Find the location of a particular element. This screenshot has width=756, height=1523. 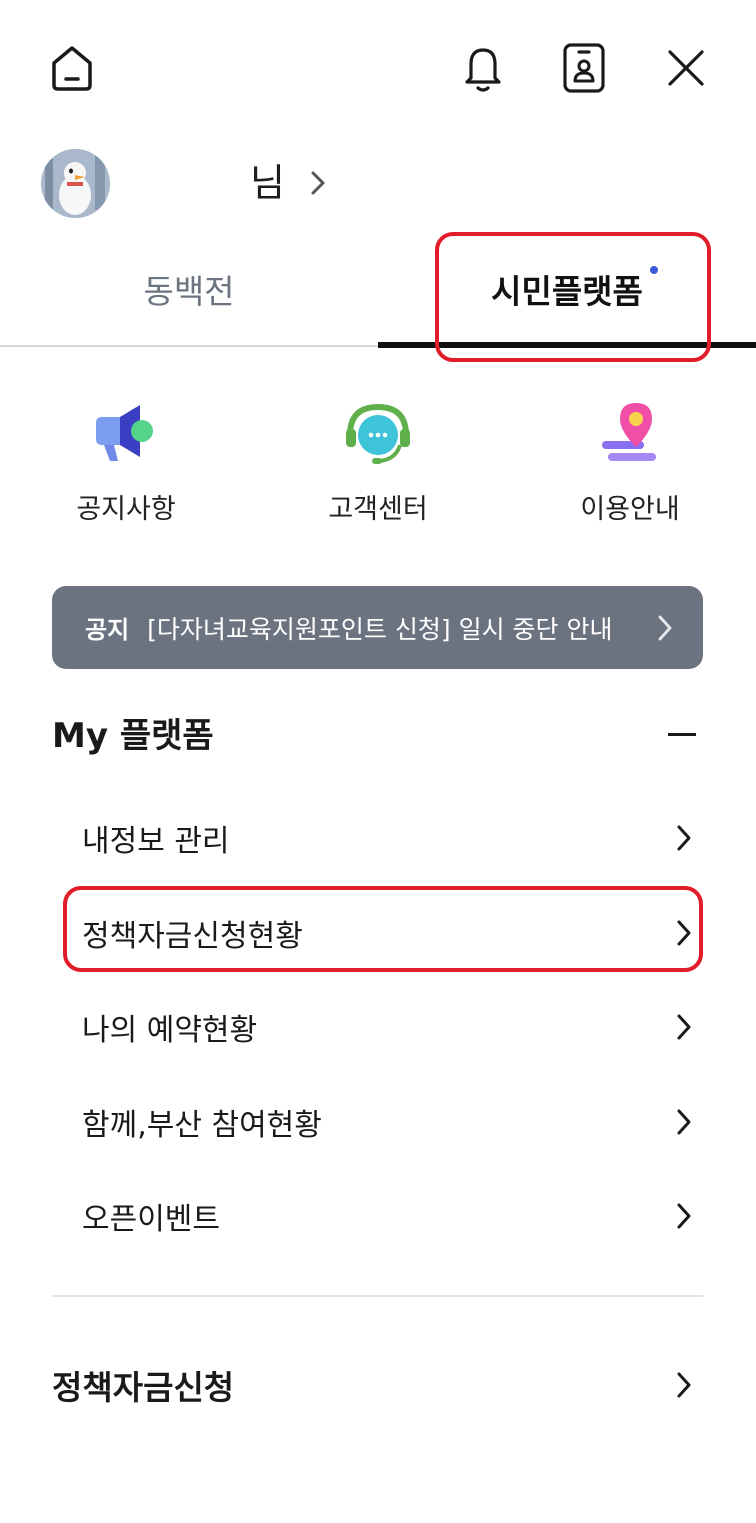

highlight-box-menu-item is located at coordinates (383, 929).